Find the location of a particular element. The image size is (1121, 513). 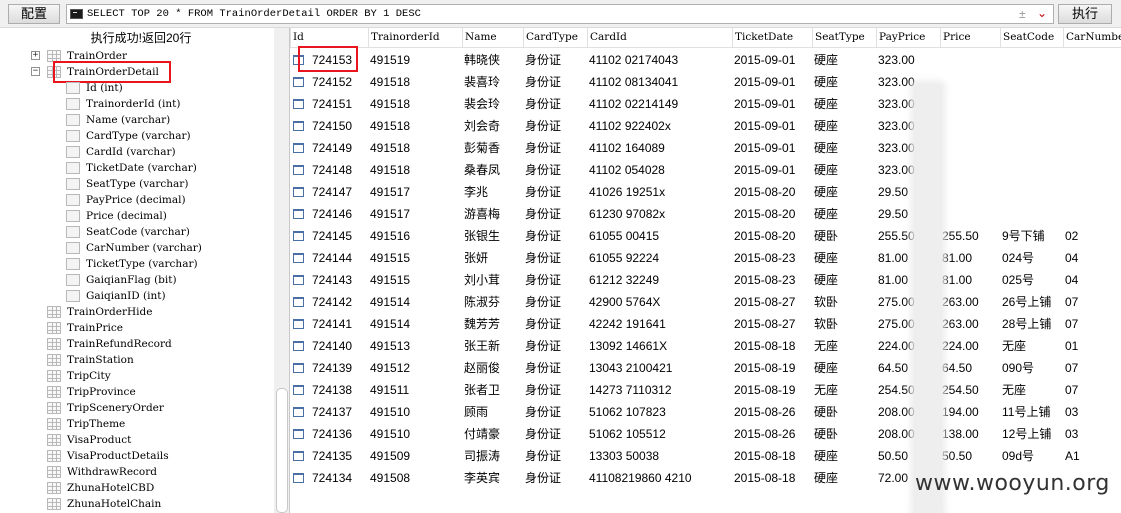

table-cell: 刘小茸 is located at coordinates (493, 280).